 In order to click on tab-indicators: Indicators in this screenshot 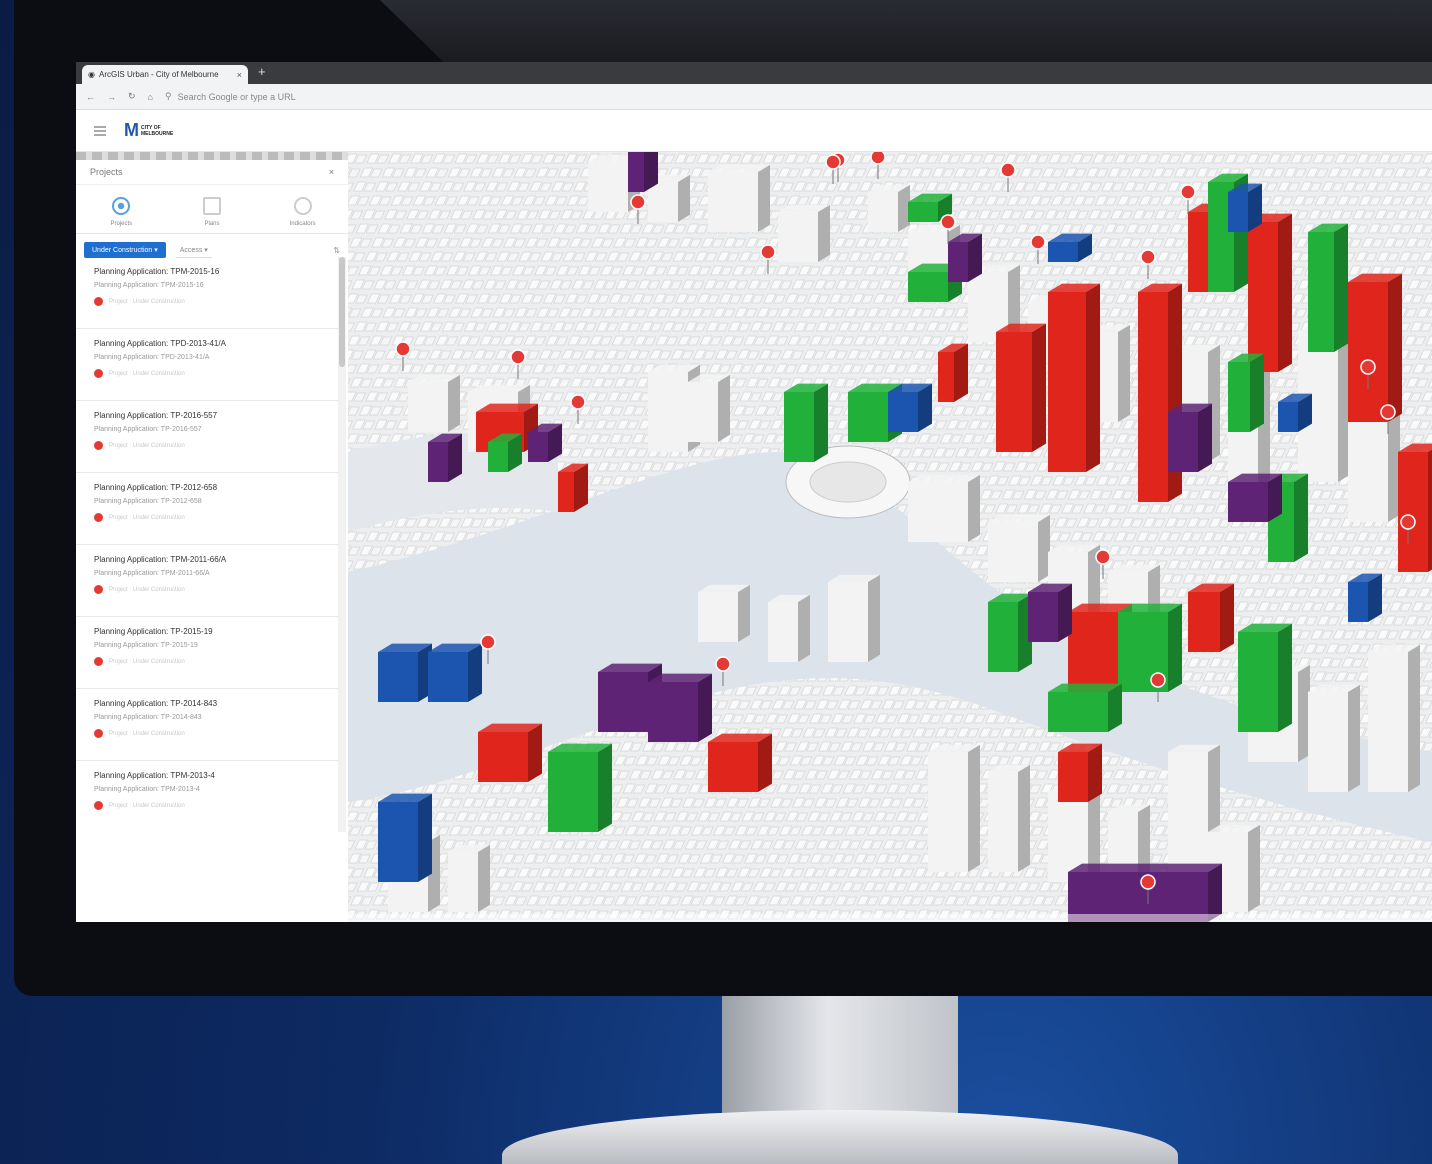, I will do `click(303, 212)`.